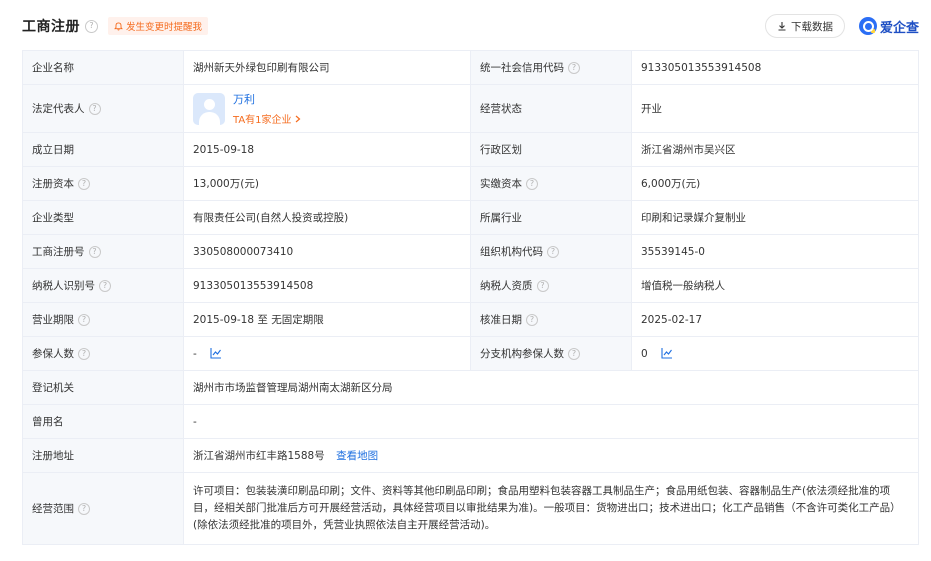  Describe the element at coordinates (327, 217) in the screenshot. I see `company-type-value: 有限责任公司(自然人投资或控股)` at that location.